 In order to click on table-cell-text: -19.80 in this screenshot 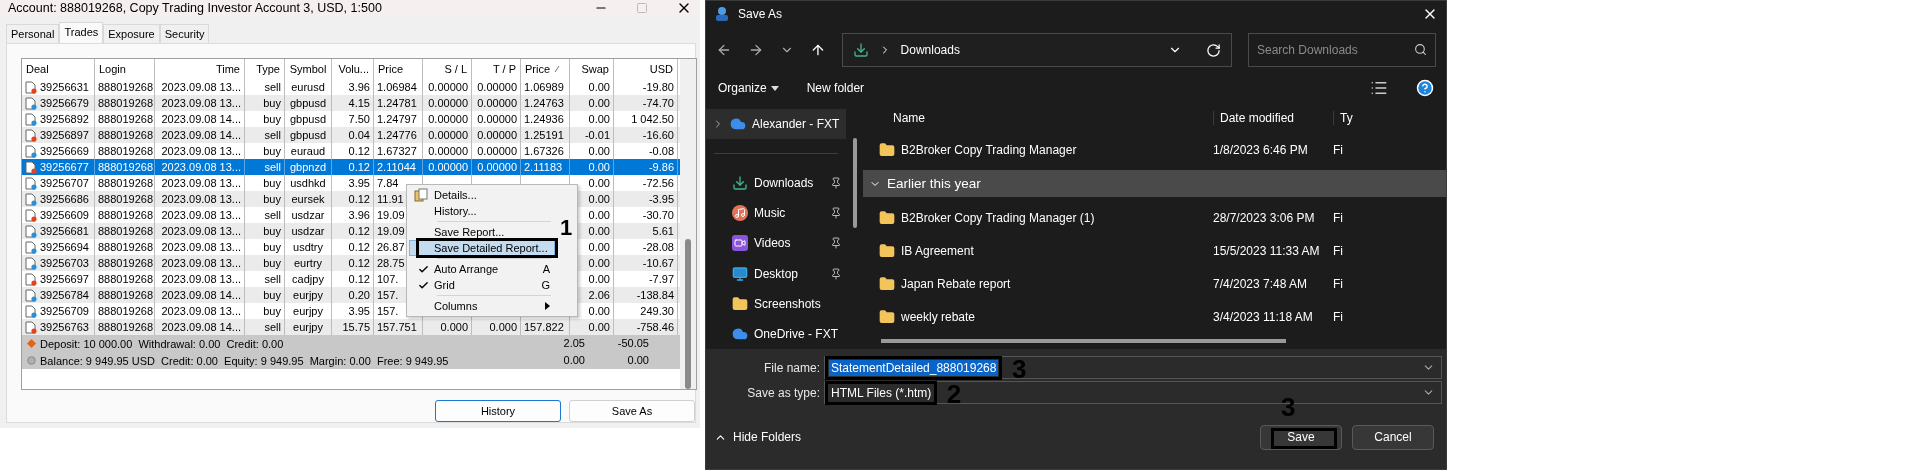, I will do `click(658, 87)`.